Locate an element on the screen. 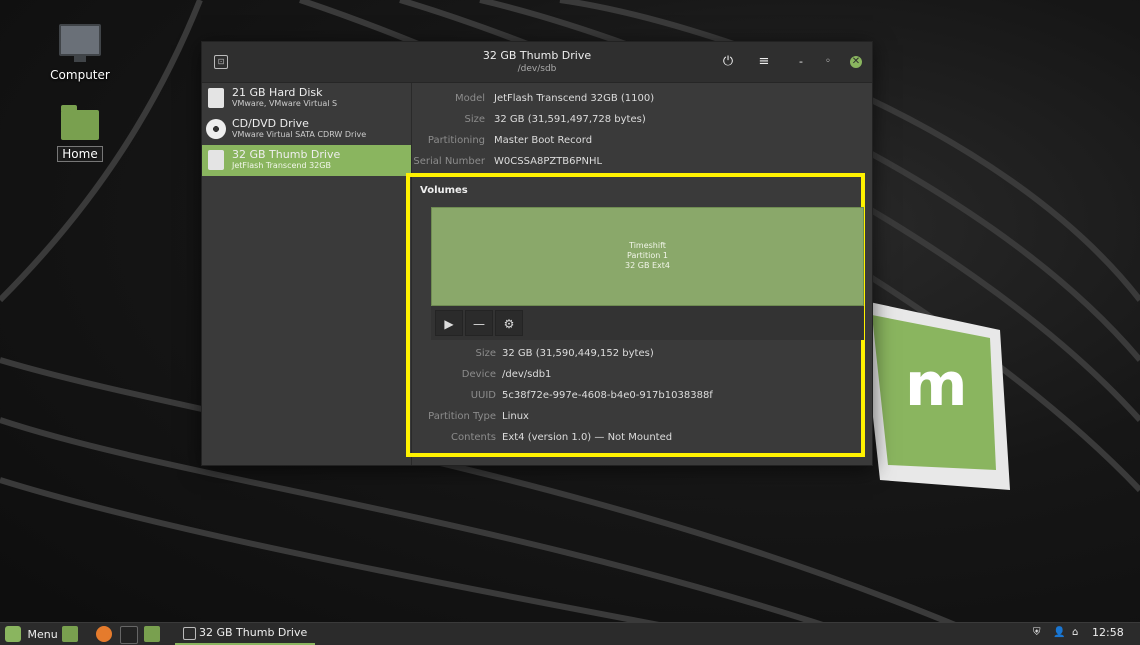 This screenshot has width=1140, height=645. partition-number: Partition 1 is located at coordinates (647, 255).